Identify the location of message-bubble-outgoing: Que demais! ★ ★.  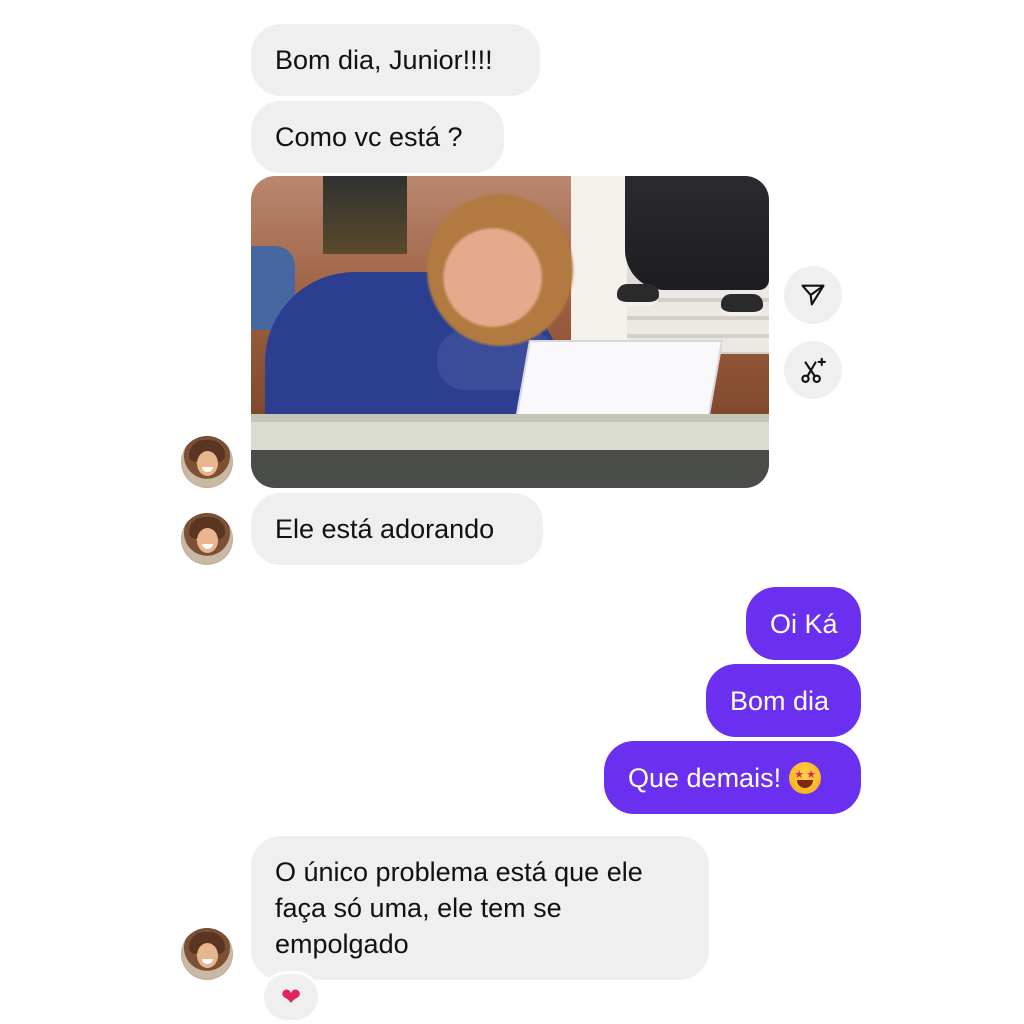
(732, 777).